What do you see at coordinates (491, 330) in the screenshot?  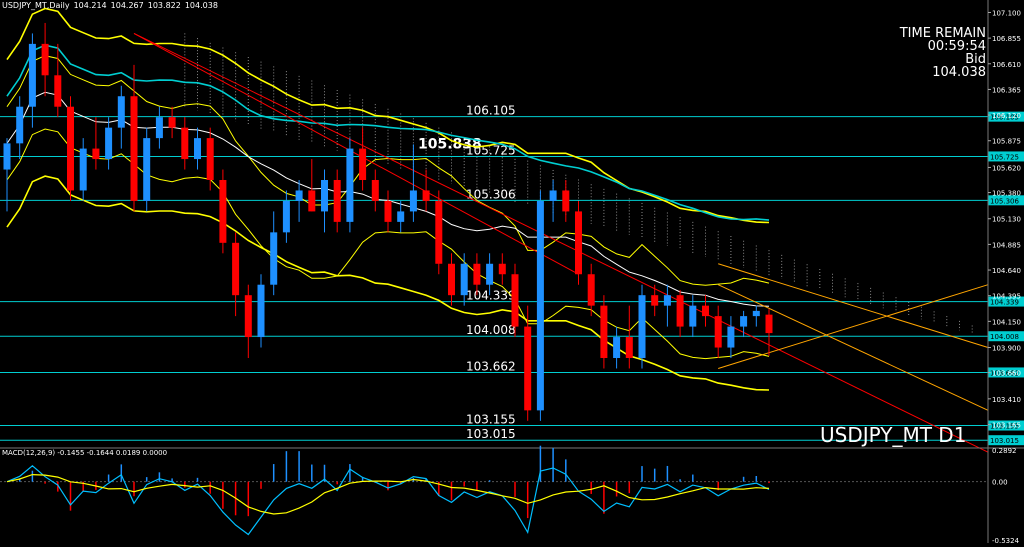 I see `level-label: 104.008` at bounding box center [491, 330].